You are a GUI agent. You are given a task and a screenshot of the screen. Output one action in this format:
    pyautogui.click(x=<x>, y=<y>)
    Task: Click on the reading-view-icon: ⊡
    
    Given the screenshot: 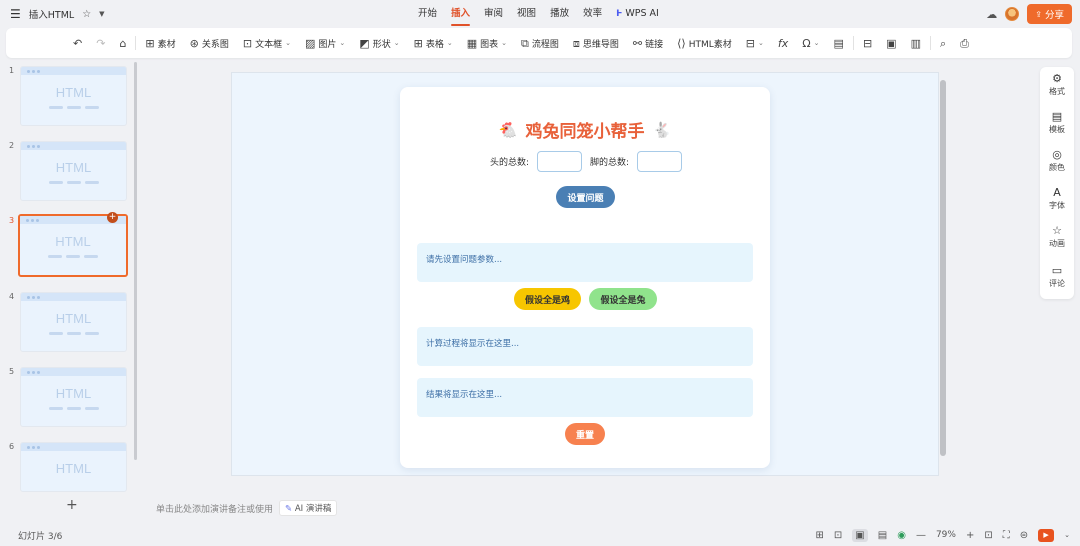 What is the action you would take?
    pyautogui.click(x=838, y=535)
    